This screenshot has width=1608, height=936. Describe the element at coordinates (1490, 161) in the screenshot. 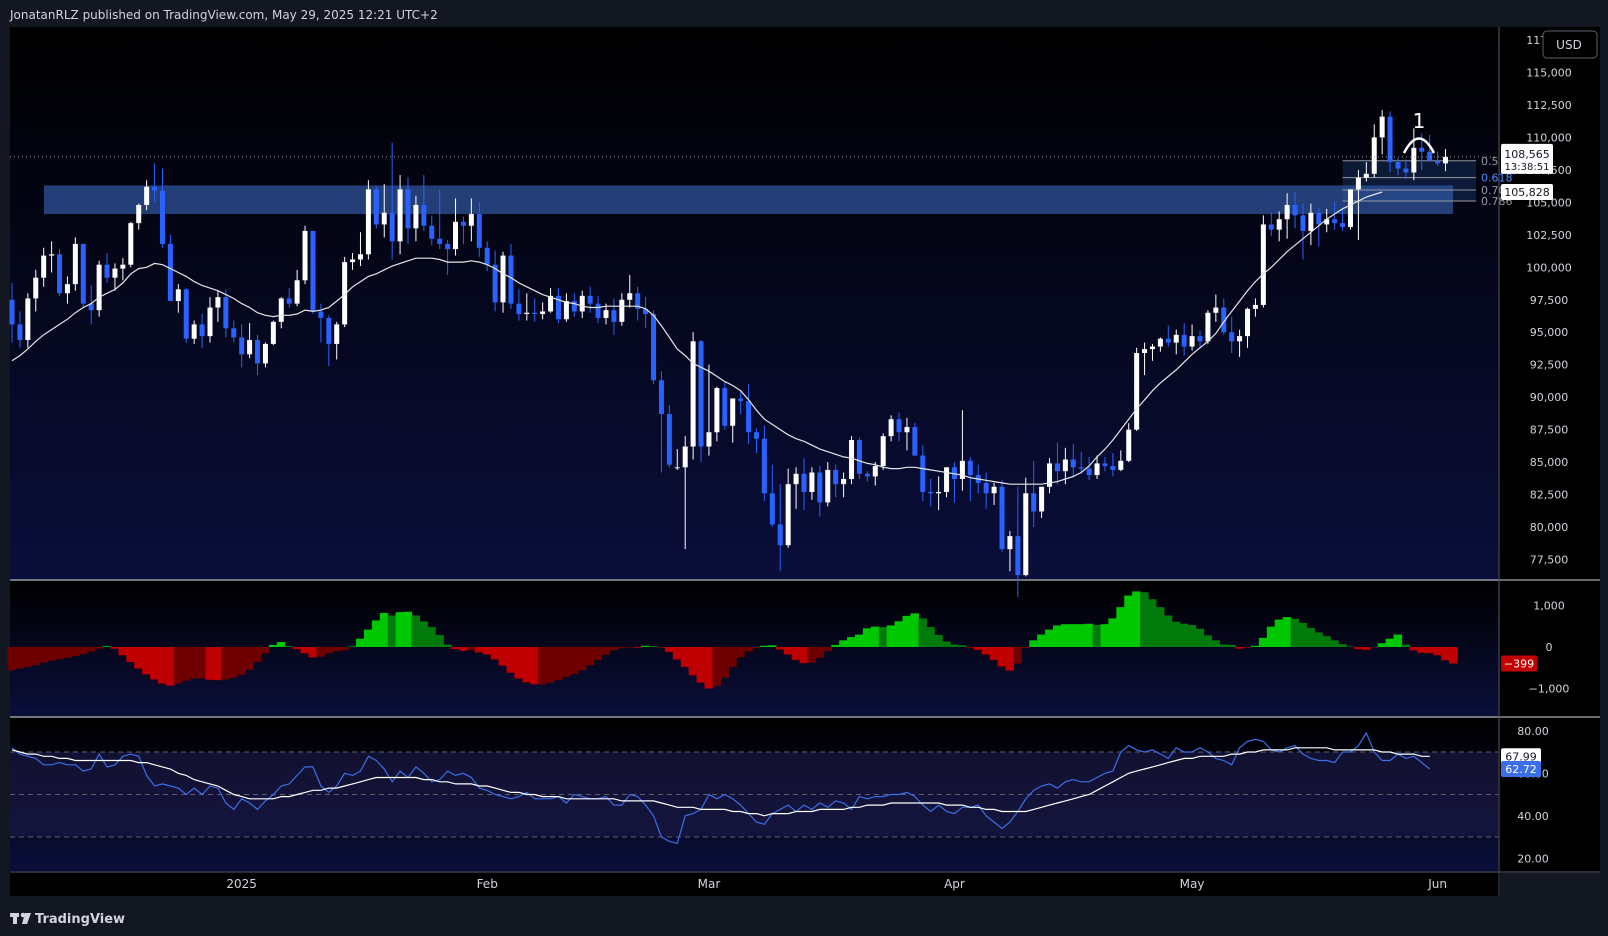

I see `fib-level-label: 0.5` at that location.